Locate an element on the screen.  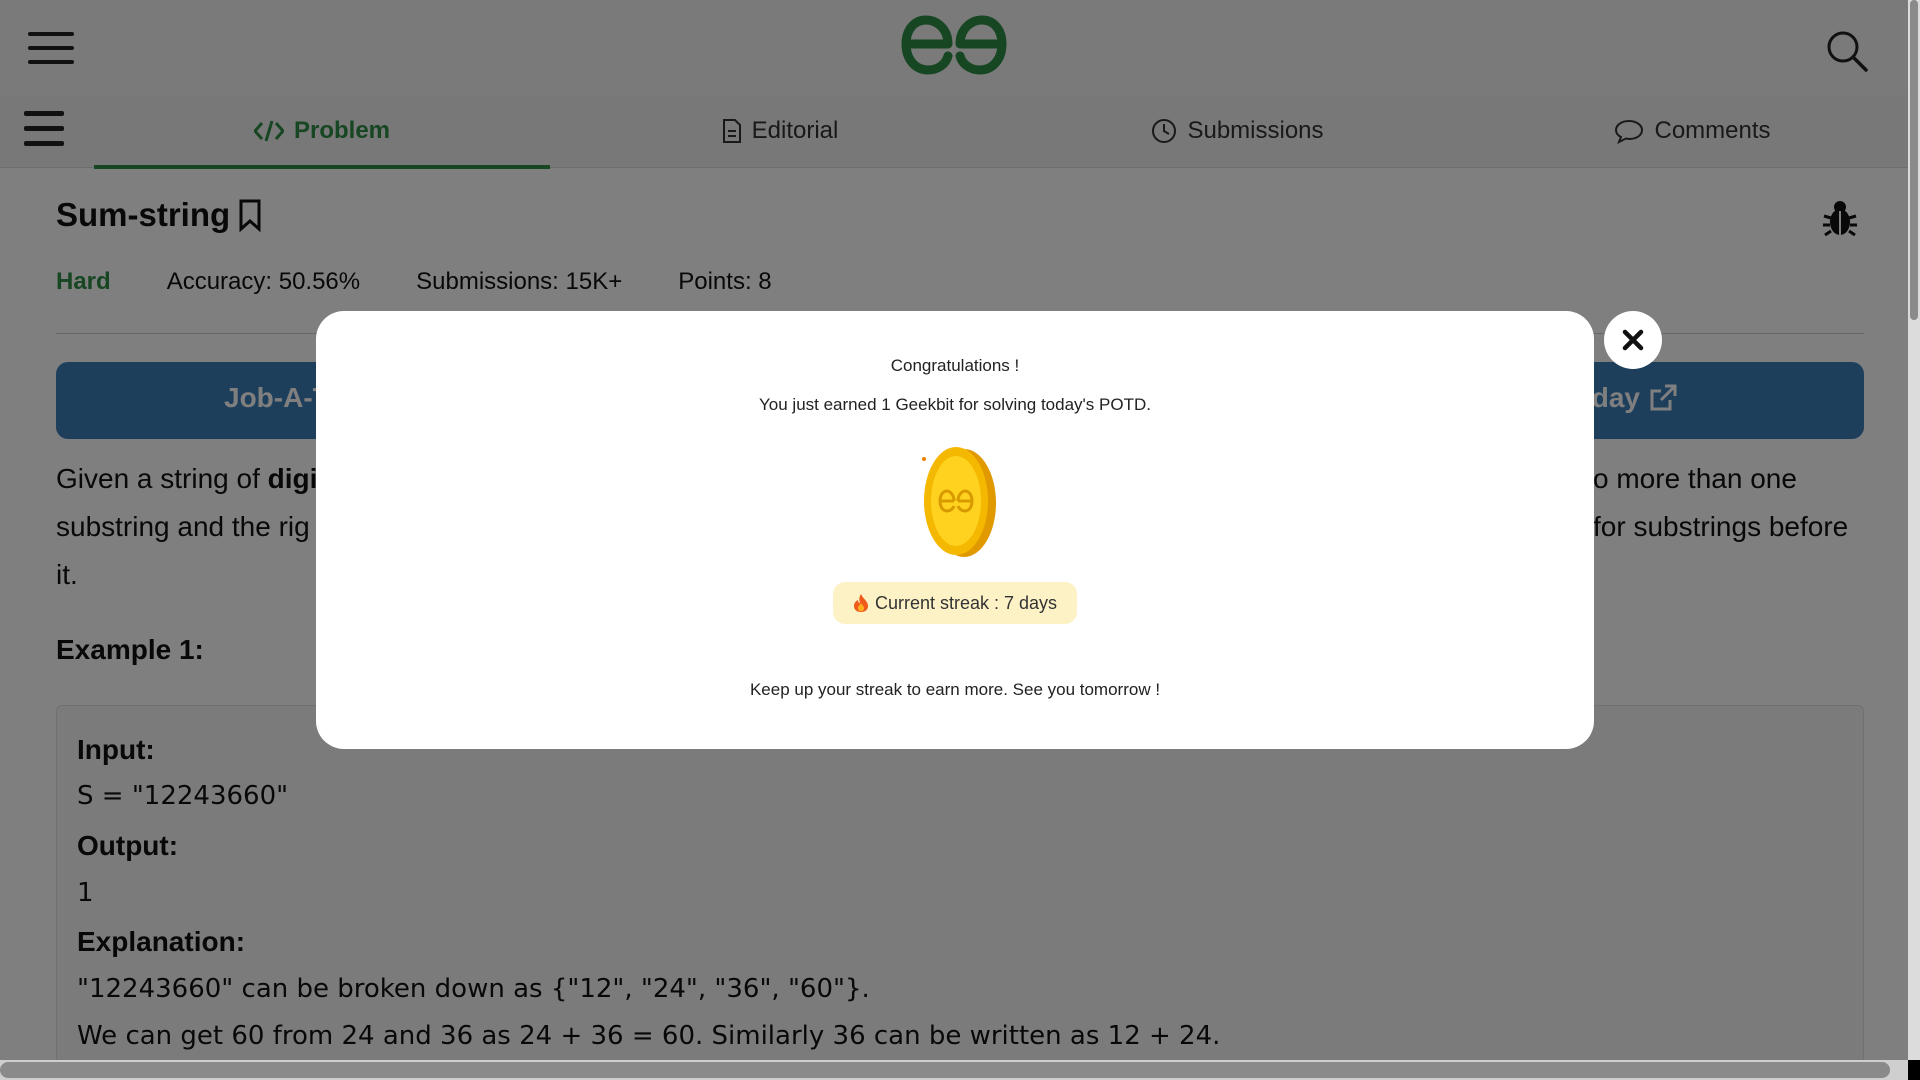
close-icon is located at coordinates (1633, 340).